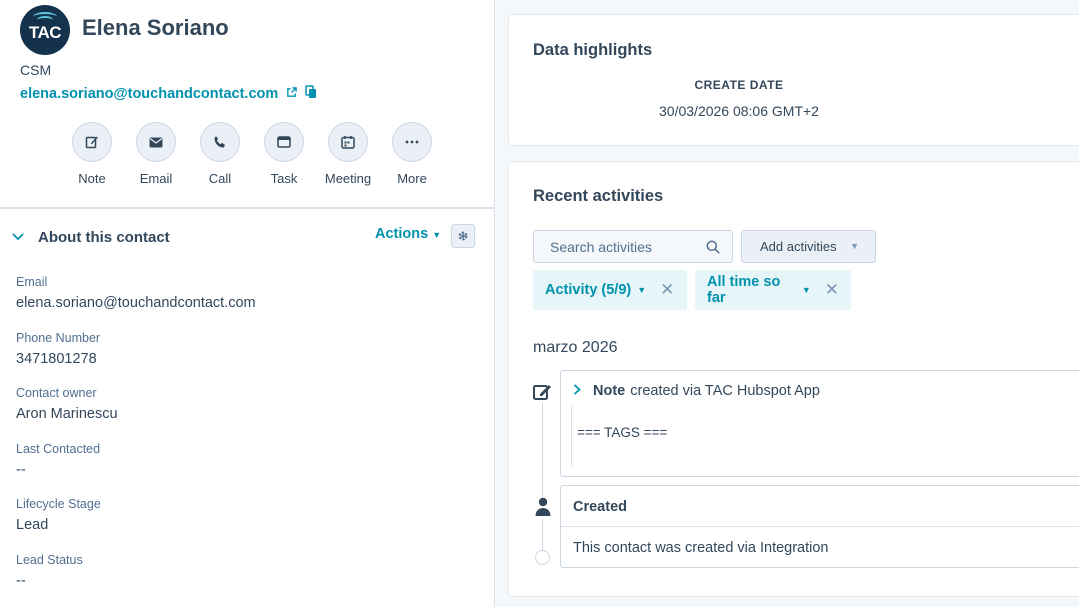 Image resolution: width=1079 pixels, height=607 pixels. I want to click on property-lifecycle-stage: Lifecycle Stage Lead, so click(136, 525).